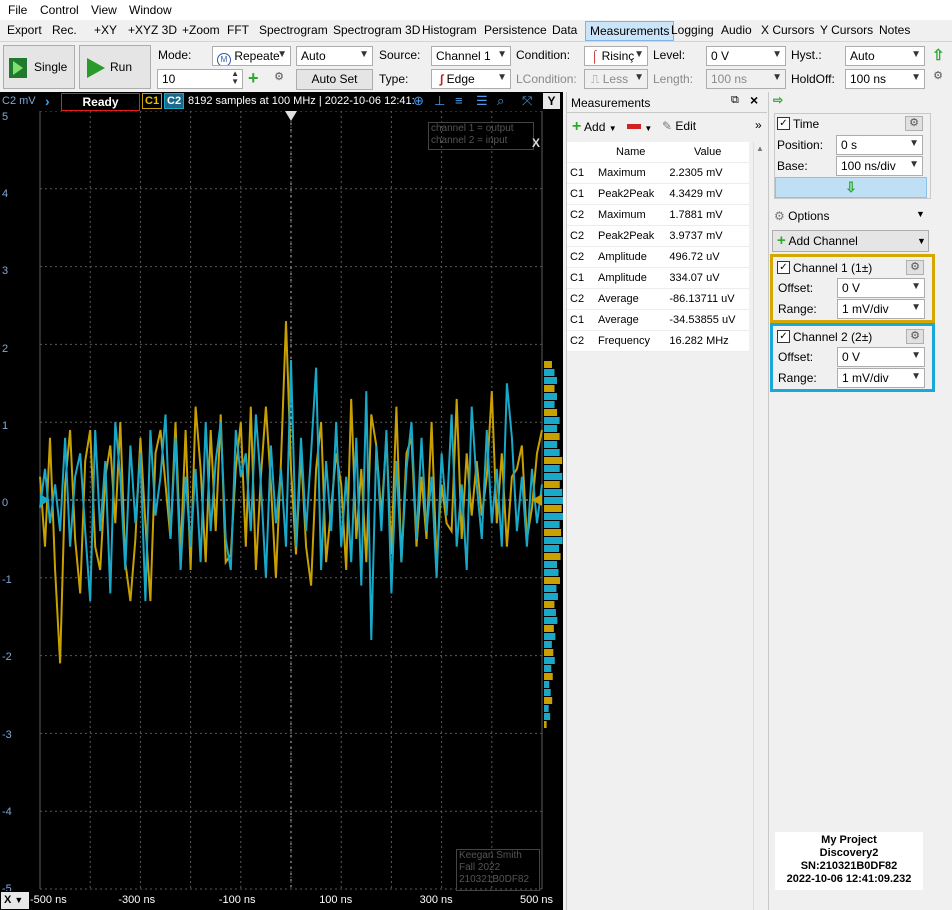 This screenshot has width=952, height=910. What do you see at coordinates (736, 30) in the screenshot?
I see `tab-audio: Audio` at bounding box center [736, 30].